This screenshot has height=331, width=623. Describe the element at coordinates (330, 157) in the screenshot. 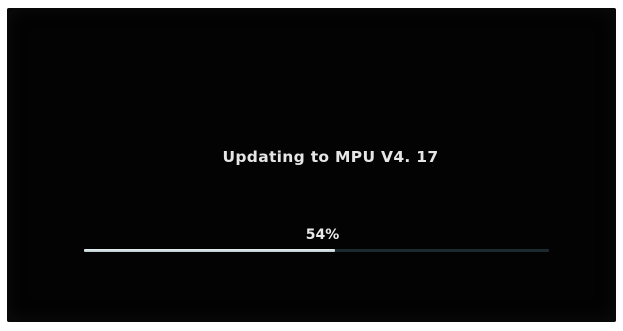

I see `update-title: Updating to MPU V4. 17` at that location.